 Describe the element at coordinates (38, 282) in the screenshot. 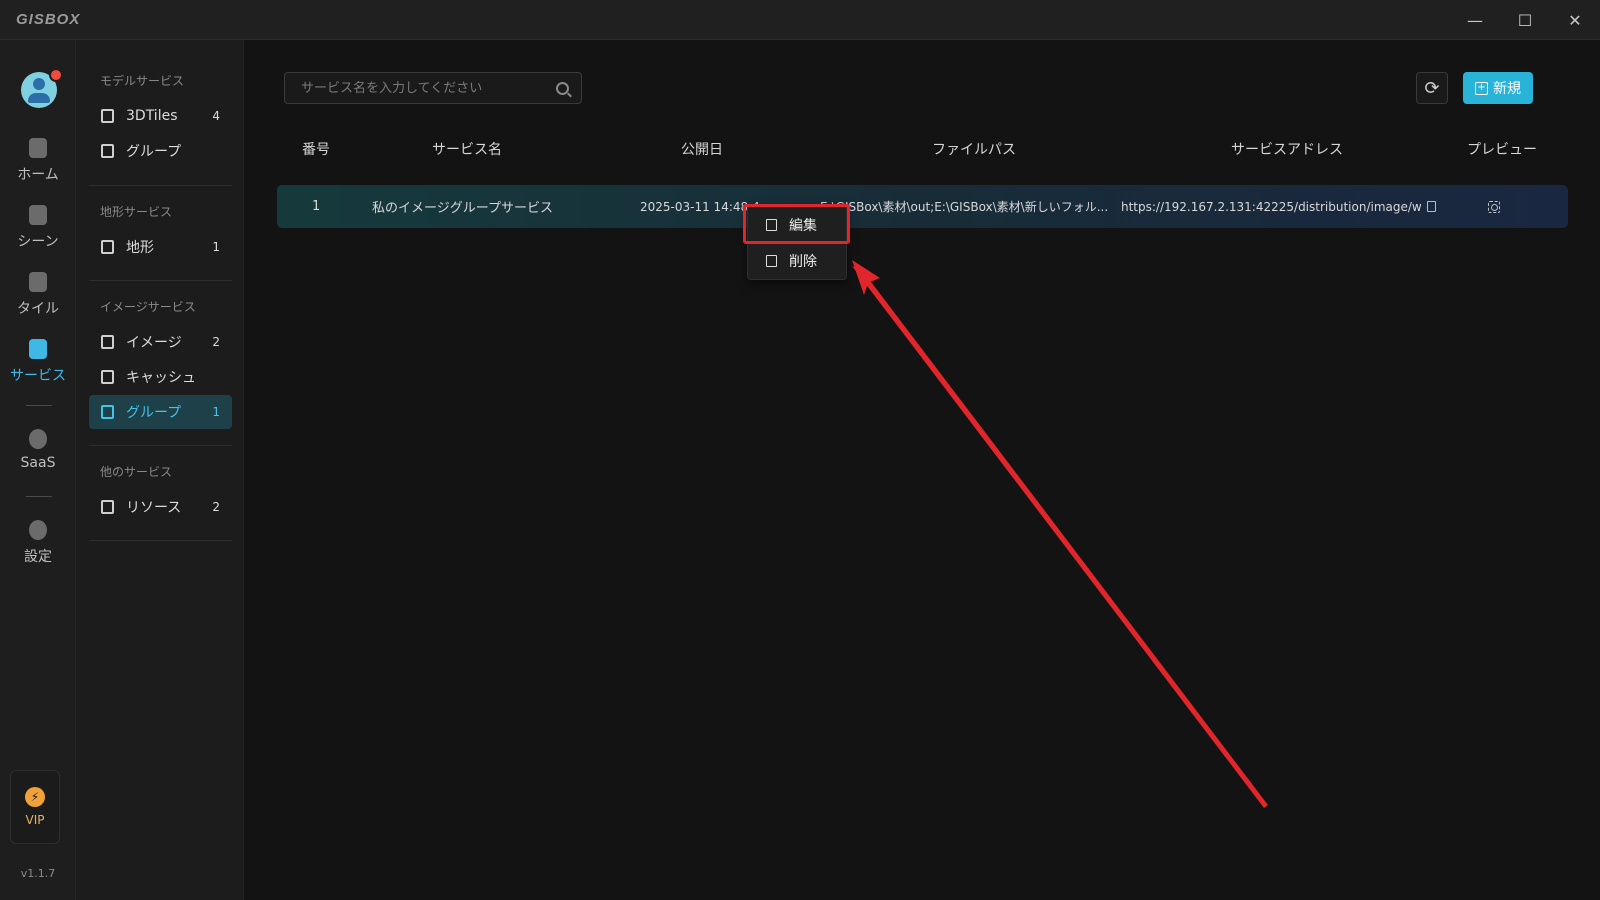

I see `tile-icon` at that location.